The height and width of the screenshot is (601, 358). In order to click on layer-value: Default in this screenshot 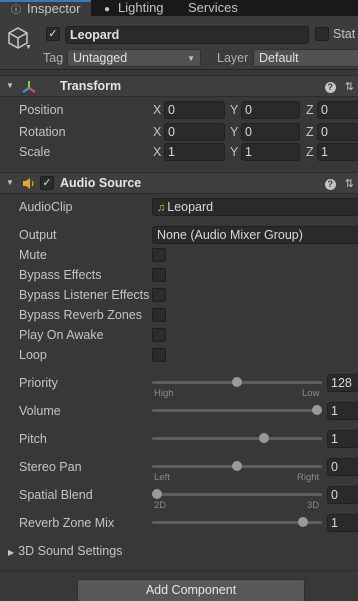, I will do `click(279, 58)`.